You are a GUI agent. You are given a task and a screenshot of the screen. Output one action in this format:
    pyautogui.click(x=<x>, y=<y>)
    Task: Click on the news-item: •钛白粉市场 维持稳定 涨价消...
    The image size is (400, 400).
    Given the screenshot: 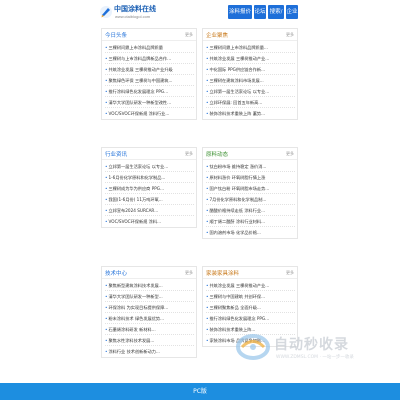 What is the action you would take?
    pyautogui.click(x=250, y=166)
    